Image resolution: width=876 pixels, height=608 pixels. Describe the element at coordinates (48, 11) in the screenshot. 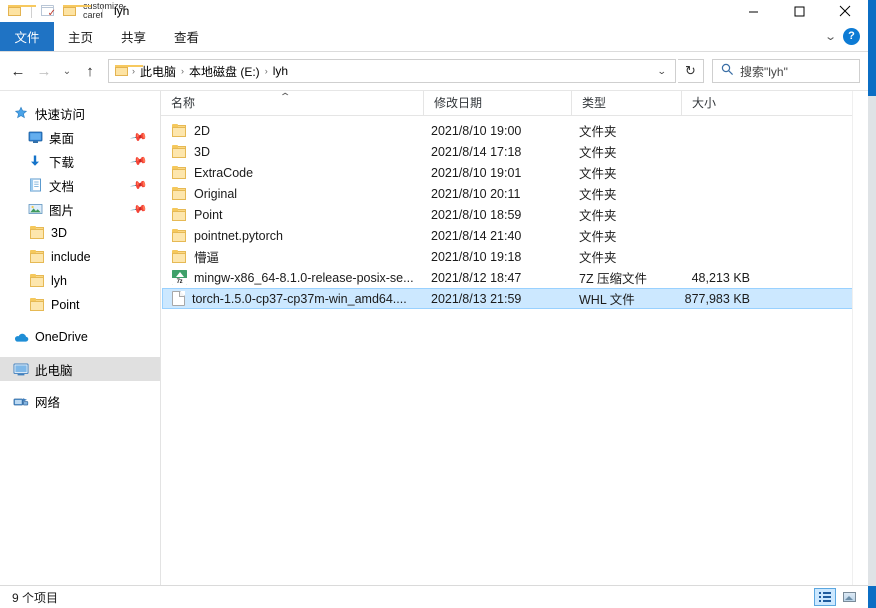

I see `properties-icon: ✓` at that location.